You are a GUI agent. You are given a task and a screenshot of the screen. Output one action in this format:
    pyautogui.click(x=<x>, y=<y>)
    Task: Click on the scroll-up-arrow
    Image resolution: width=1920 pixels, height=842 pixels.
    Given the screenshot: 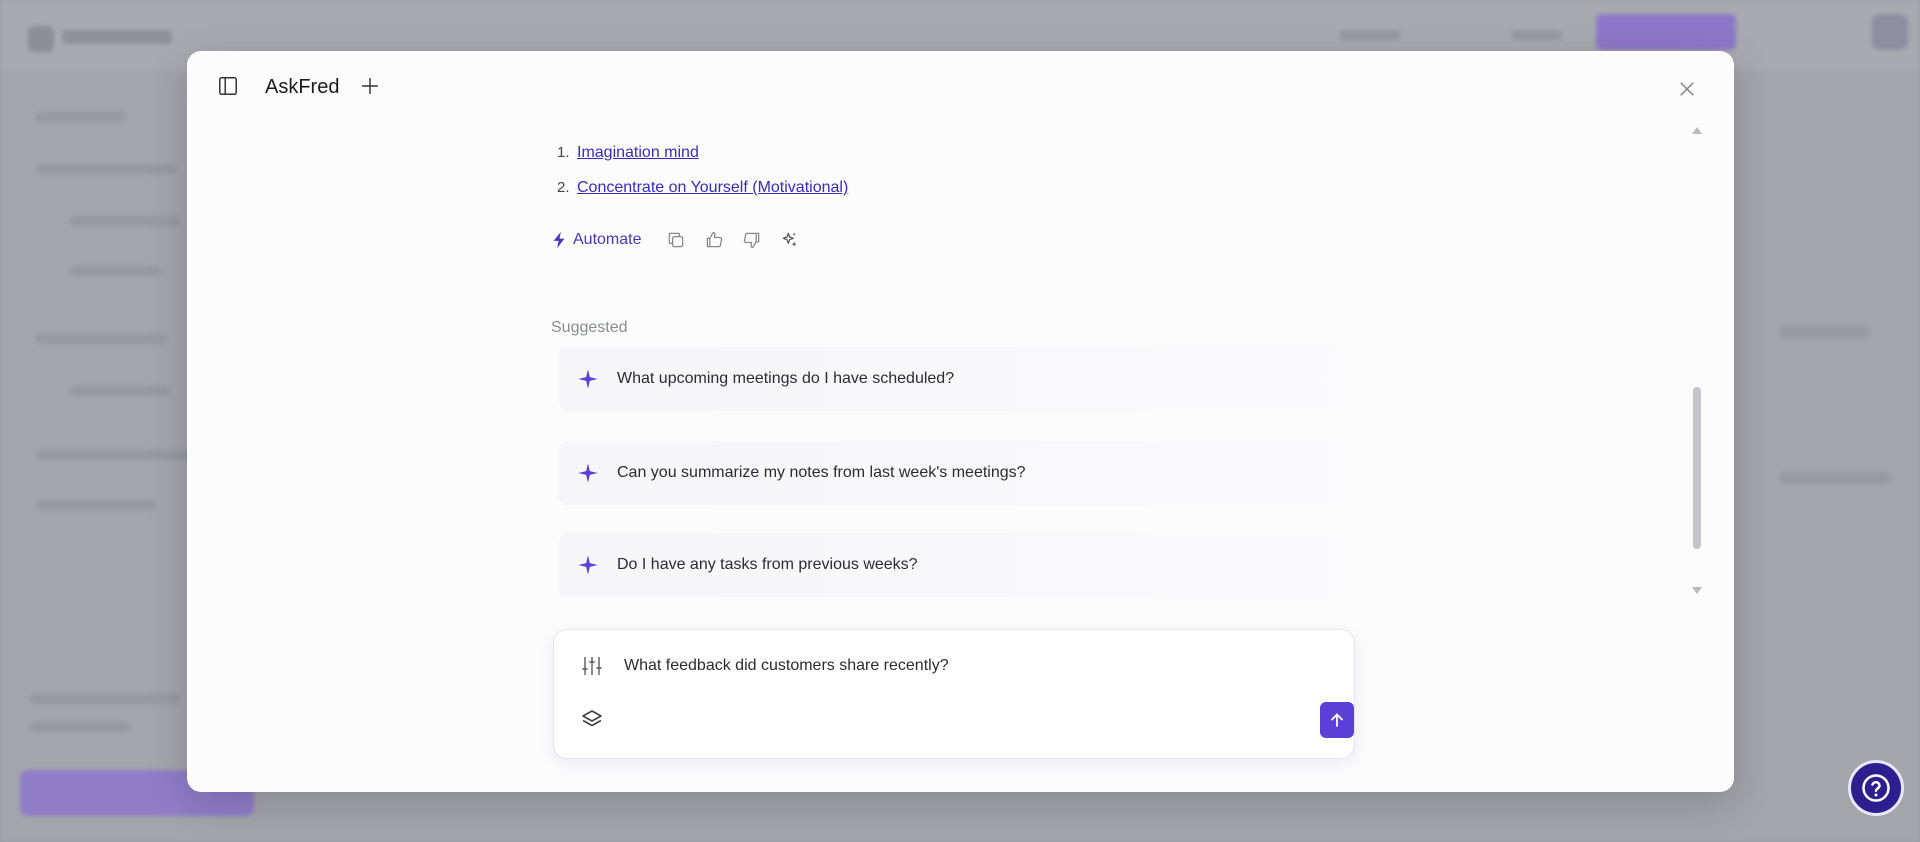 What is the action you would take?
    pyautogui.click(x=1697, y=130)
    